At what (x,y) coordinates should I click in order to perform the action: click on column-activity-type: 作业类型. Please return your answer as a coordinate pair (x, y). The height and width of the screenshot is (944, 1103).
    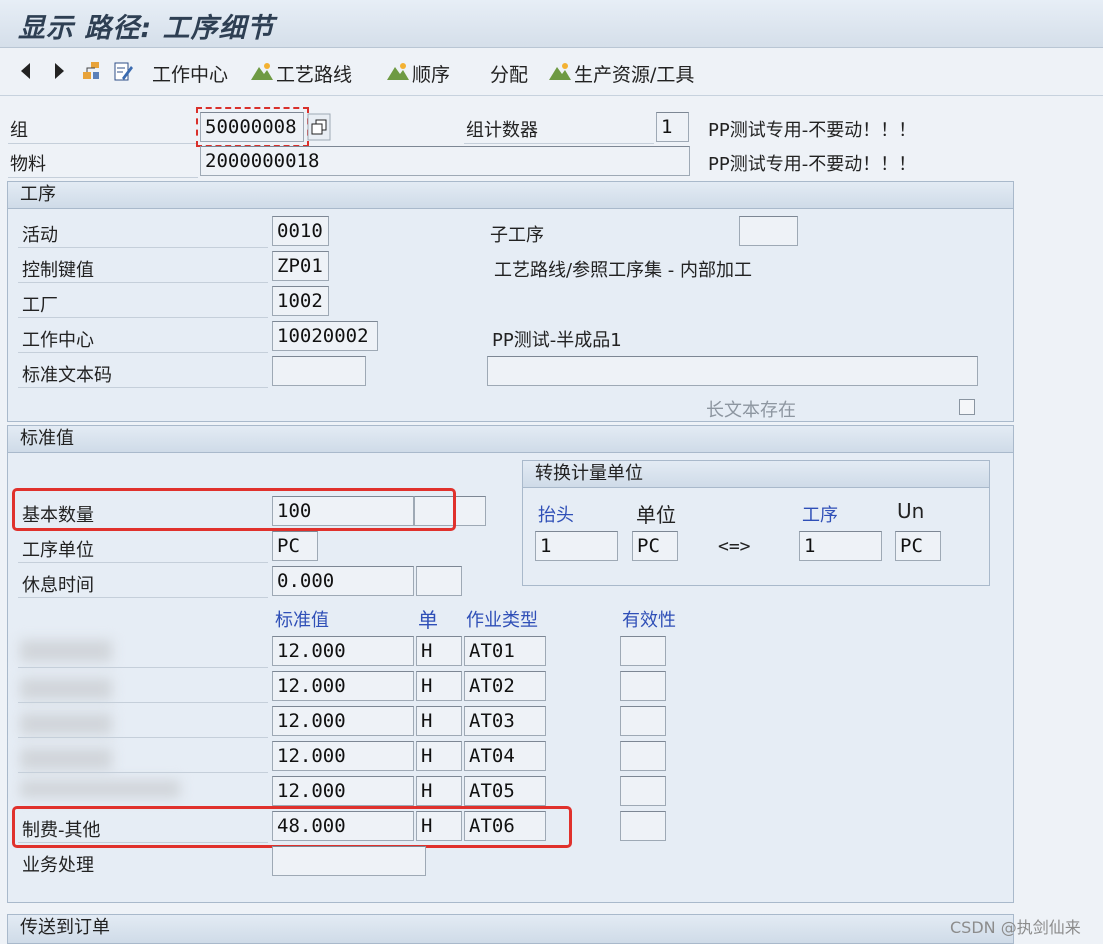
    Looking at the image, I should click on (502, 620).